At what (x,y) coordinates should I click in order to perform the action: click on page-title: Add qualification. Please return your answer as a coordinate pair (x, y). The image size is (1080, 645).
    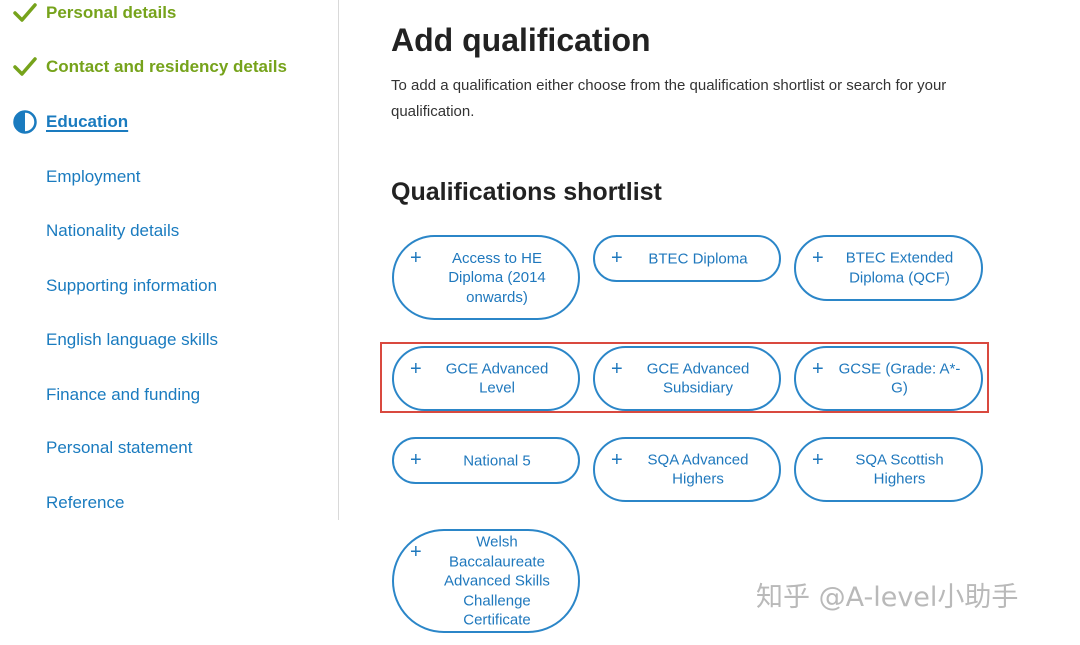
    Looking at the image, I should click on (521, 40).